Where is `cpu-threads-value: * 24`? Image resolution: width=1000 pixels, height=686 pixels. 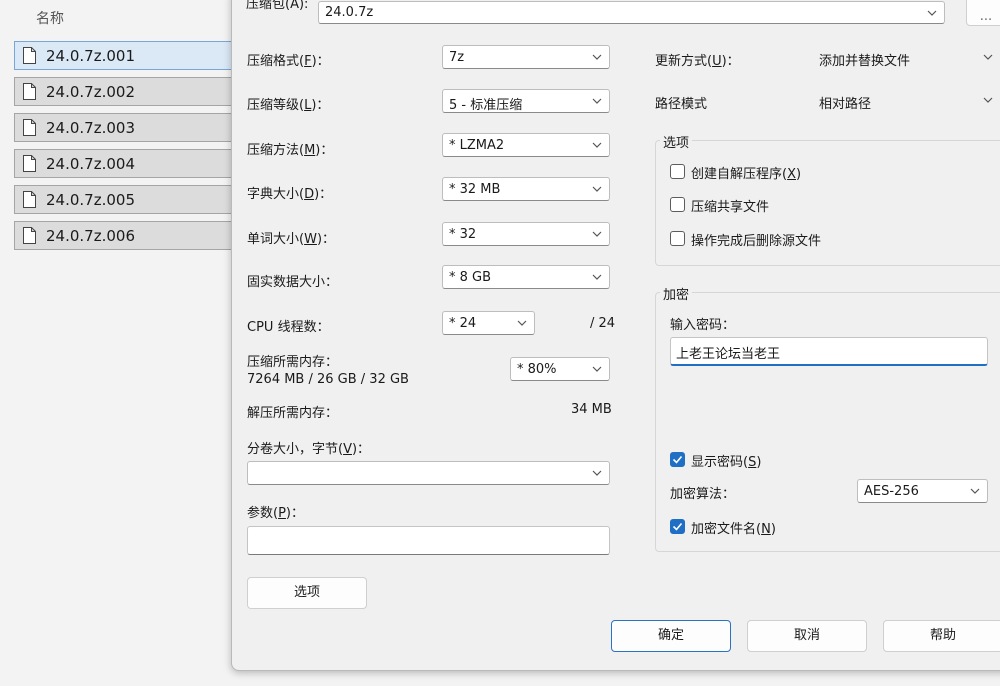 cpu-threads-value: * 24 is located at coordinates (463, 323).